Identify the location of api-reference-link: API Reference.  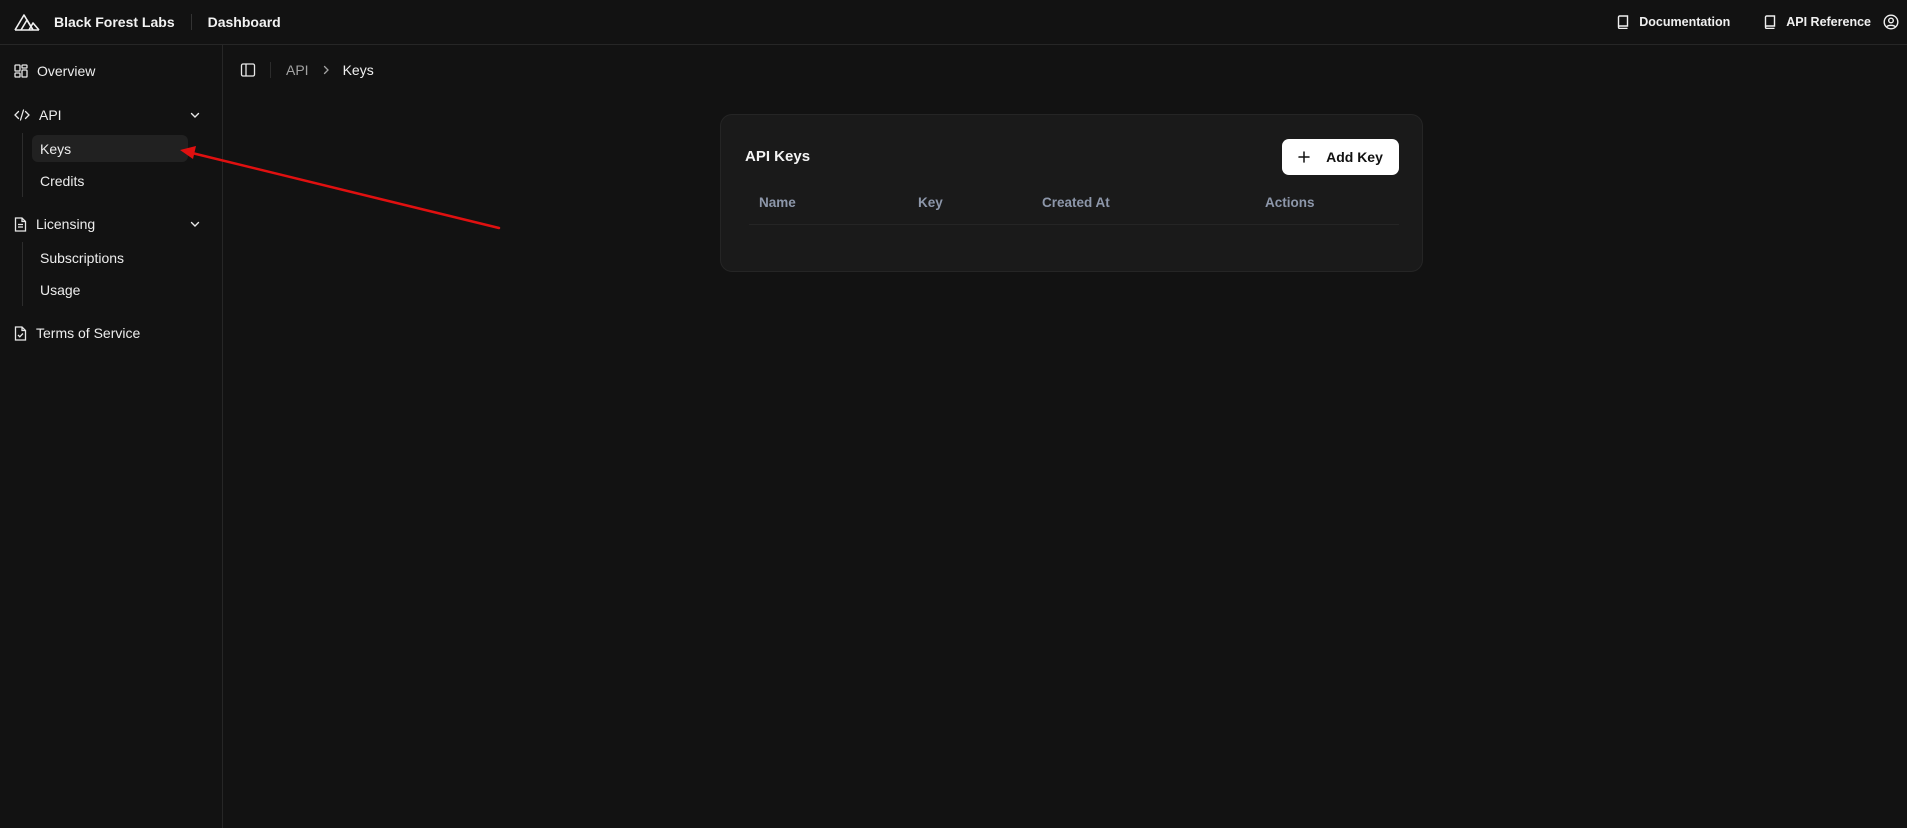
(1817, 22).